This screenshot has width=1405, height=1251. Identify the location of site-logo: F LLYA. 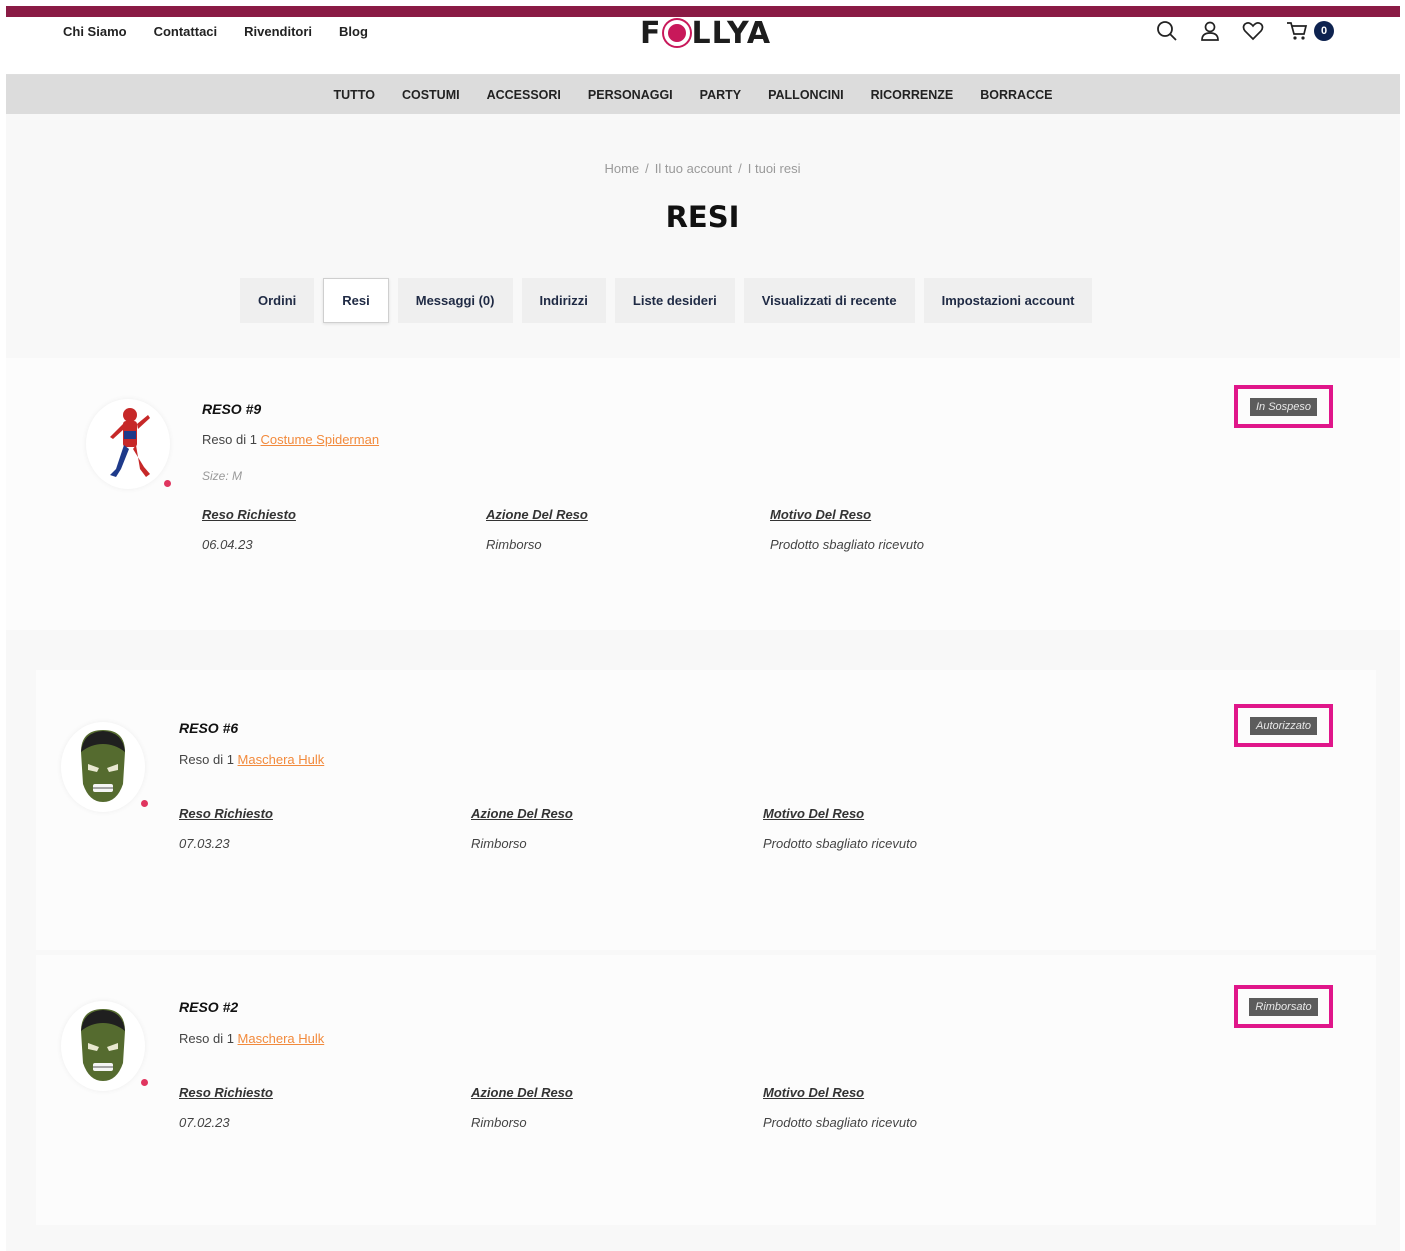
(705, 33).